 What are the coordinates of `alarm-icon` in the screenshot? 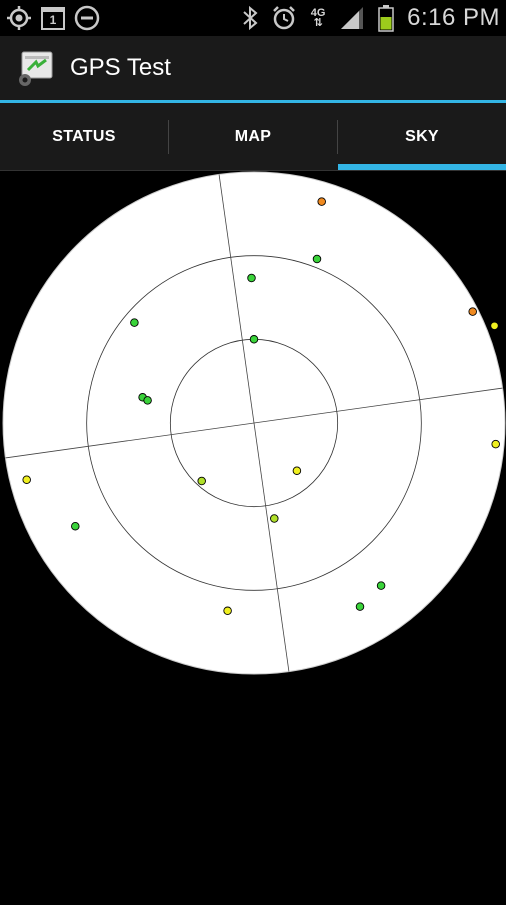 It's located at (284, 18).